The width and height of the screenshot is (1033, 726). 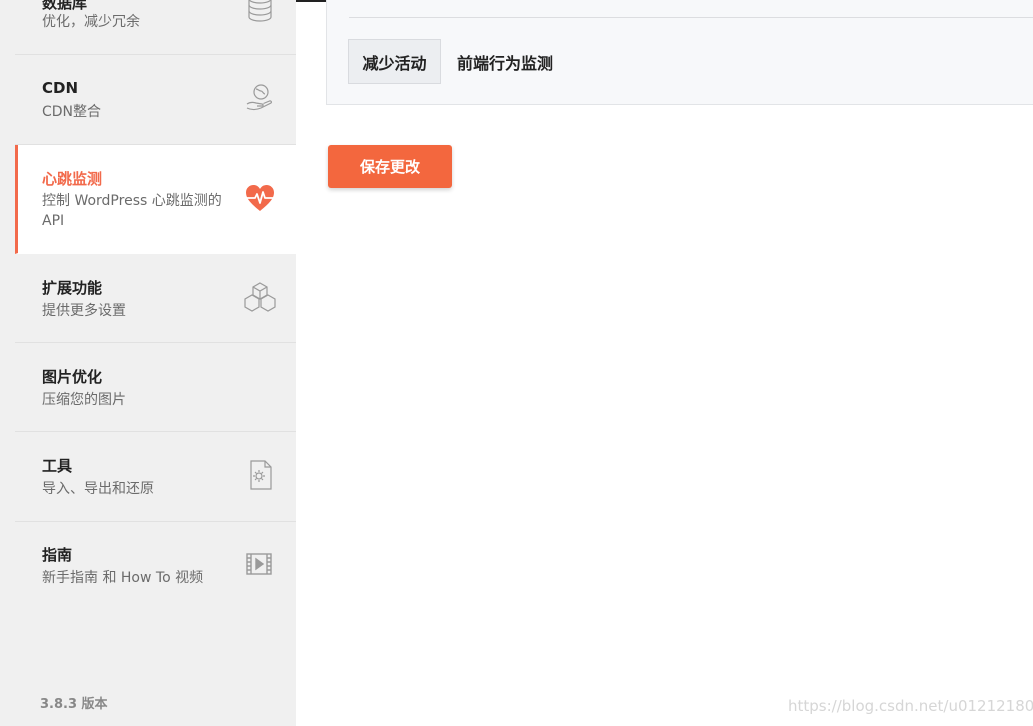 I want to click on sidebar-item-desc: 优化，减少冗余, so click(x=91, y=22).